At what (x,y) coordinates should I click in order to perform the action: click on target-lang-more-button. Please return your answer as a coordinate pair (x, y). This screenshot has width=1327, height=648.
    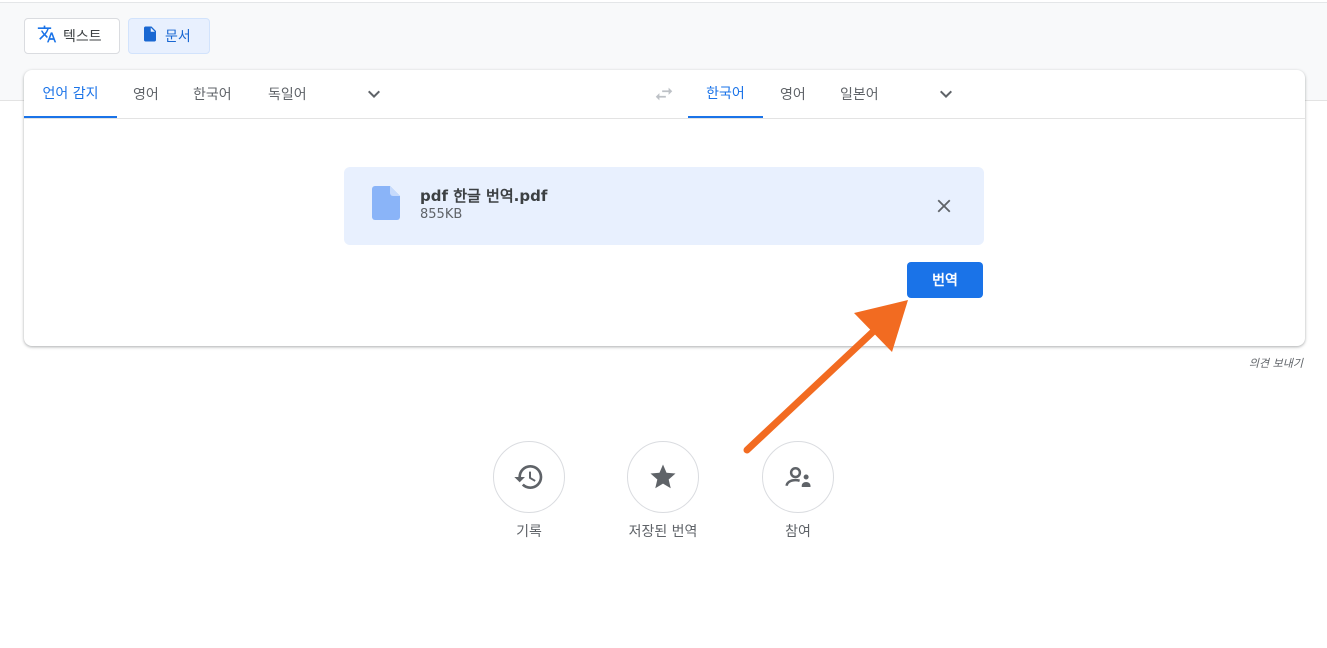
    Looking at the image, I should click on (946, 94).